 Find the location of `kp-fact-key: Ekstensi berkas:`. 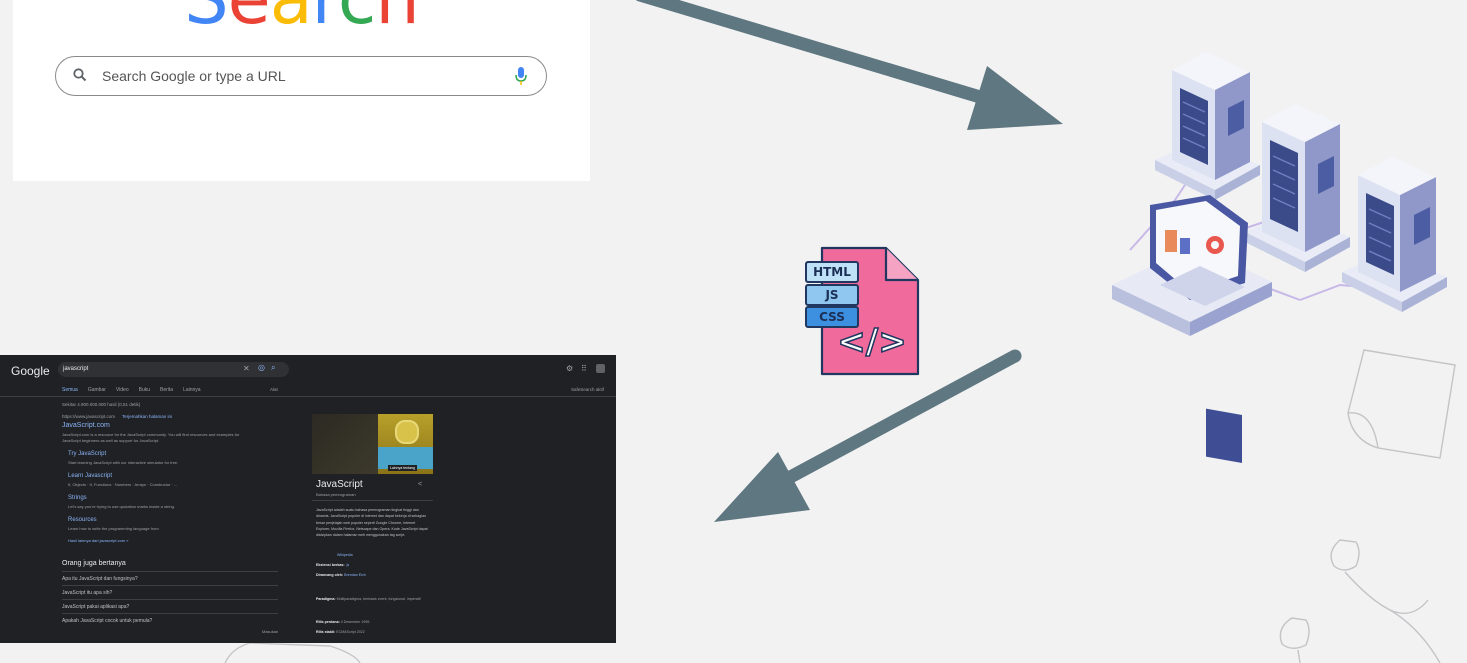

kp-fact-key: Ekstensi berkas: is located at coordinates (330, 565).